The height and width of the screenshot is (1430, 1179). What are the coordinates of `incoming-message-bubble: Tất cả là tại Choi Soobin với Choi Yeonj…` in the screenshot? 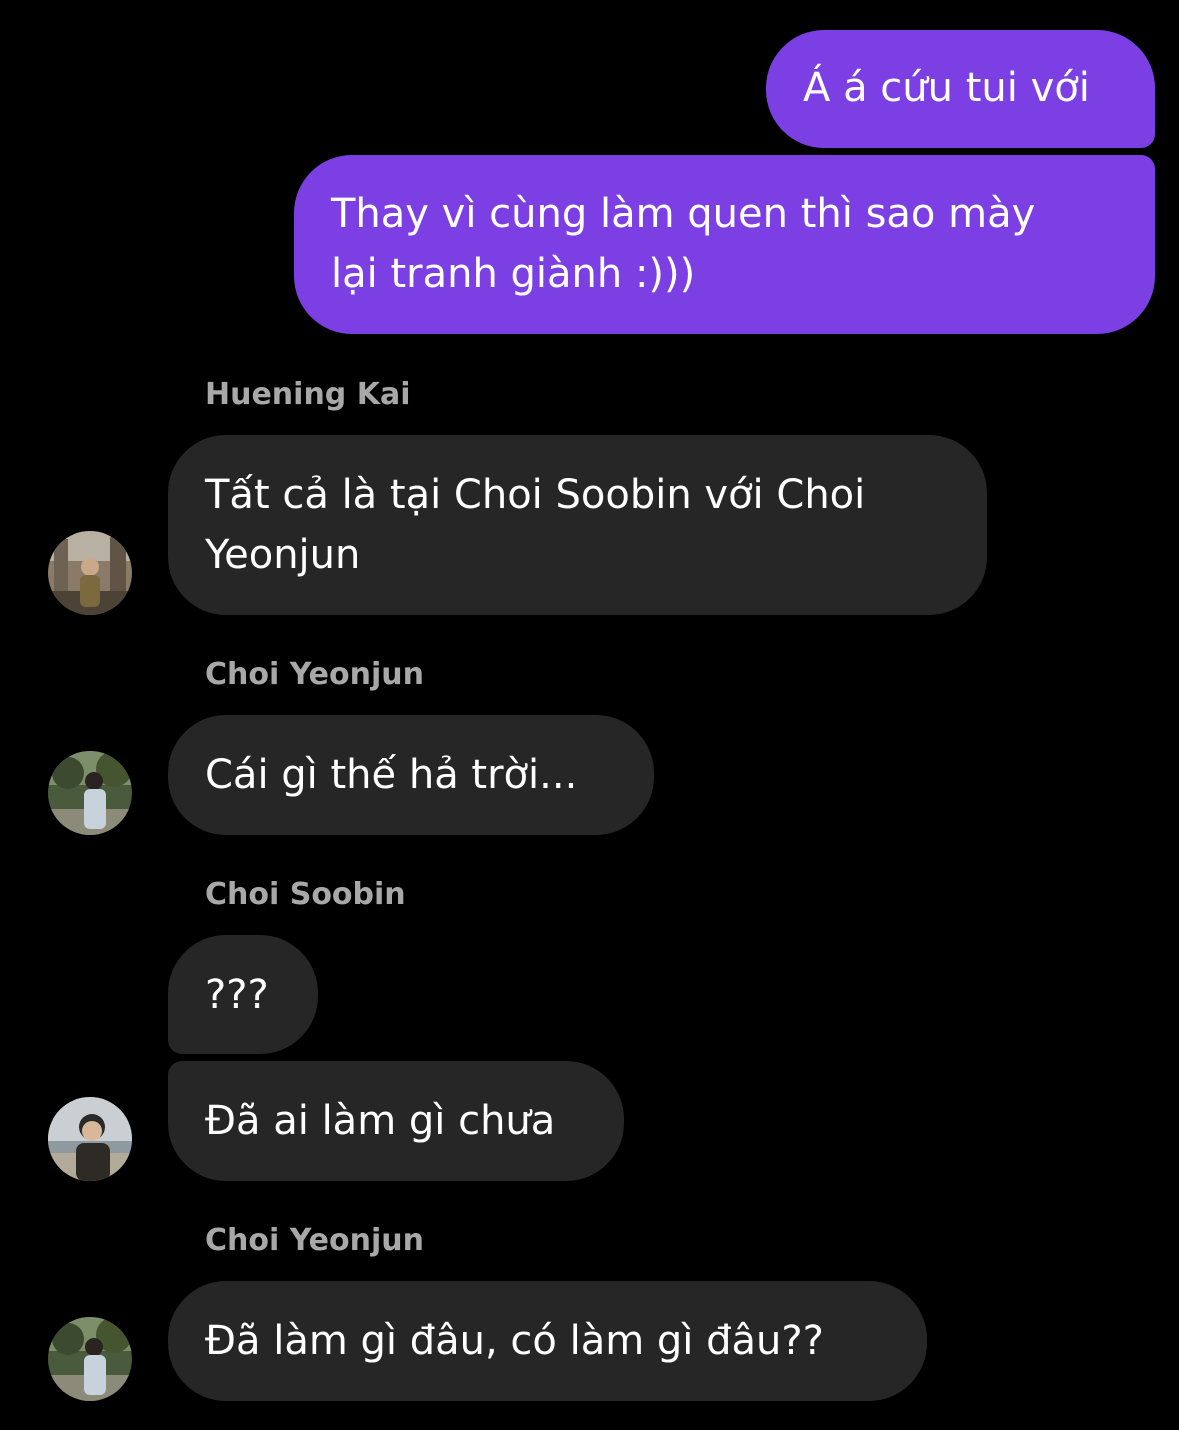 It's located at (577, 525).